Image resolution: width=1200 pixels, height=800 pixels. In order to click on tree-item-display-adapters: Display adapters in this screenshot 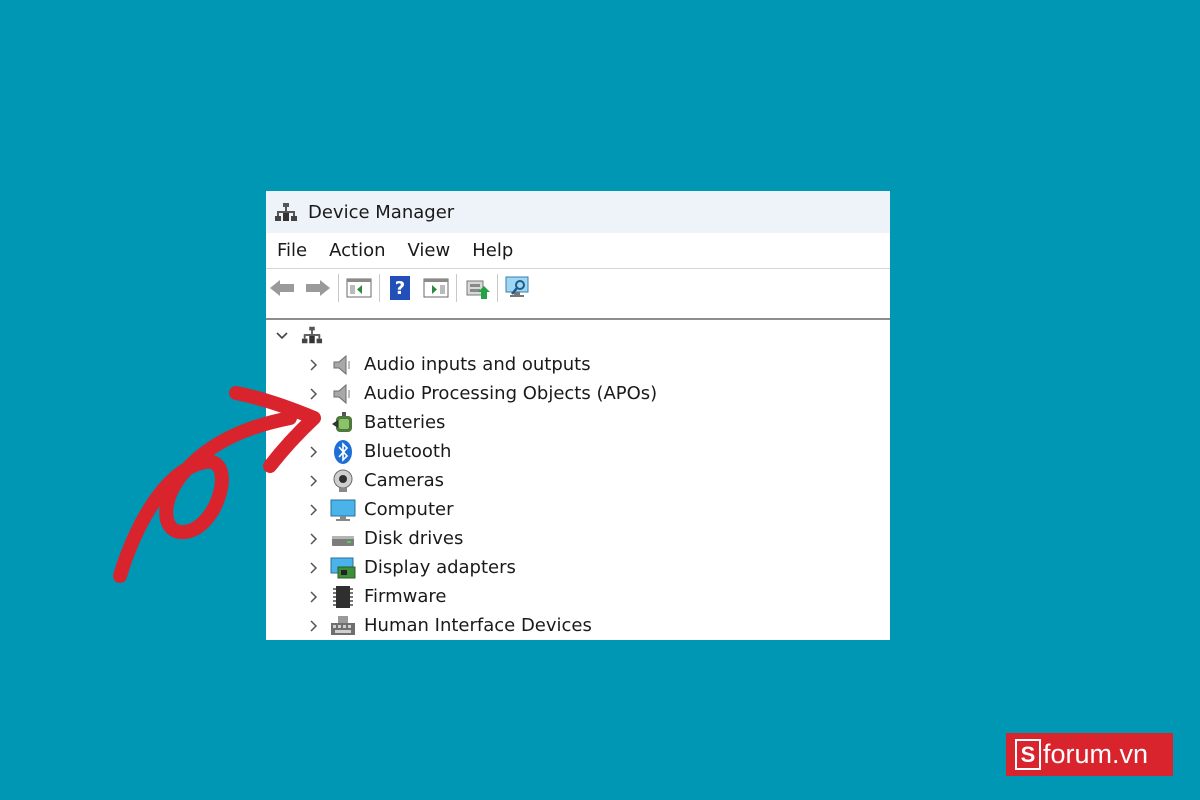, I will do `click(578, 567)`.